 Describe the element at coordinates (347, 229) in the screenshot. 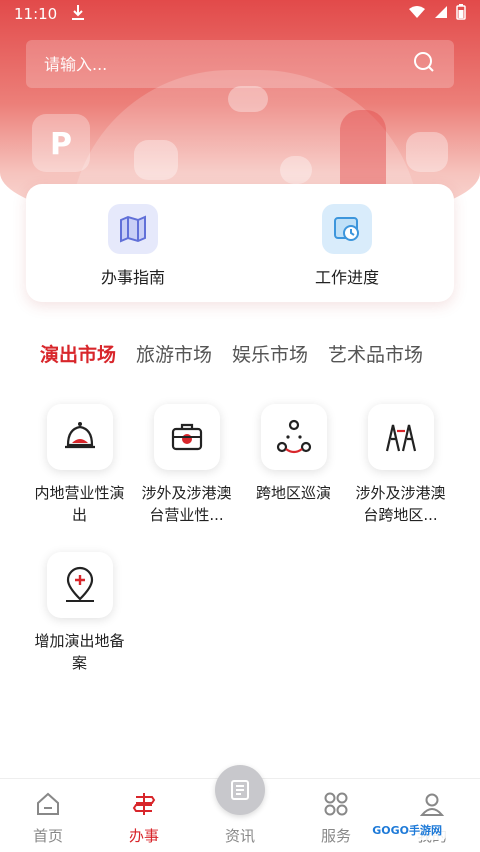

I see `progress-clock-icon` at that location.